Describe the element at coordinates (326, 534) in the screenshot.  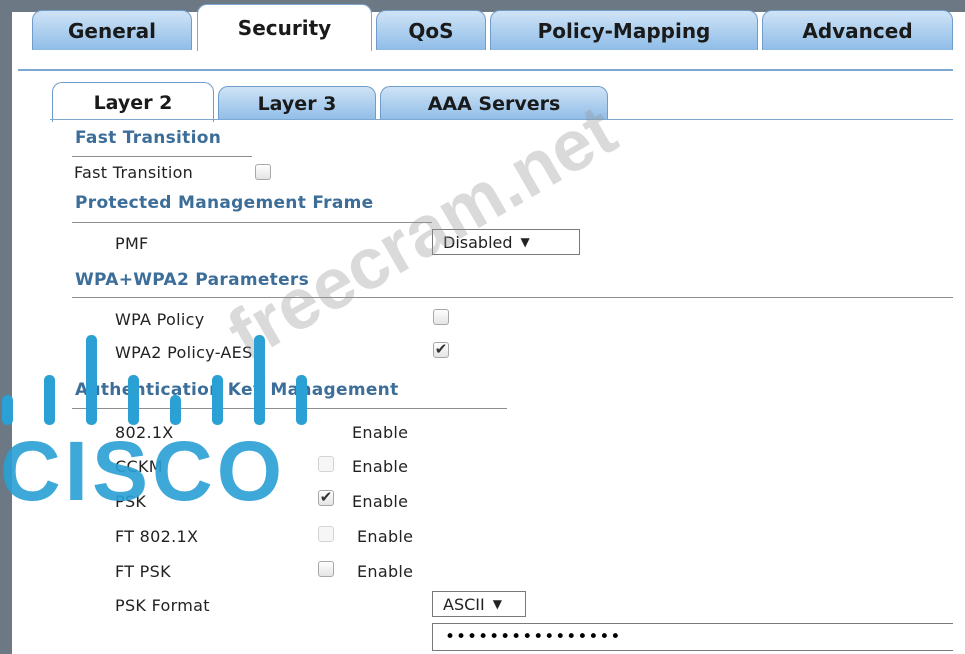
I see `akm-ft-802-1x-checkbox` at that location.